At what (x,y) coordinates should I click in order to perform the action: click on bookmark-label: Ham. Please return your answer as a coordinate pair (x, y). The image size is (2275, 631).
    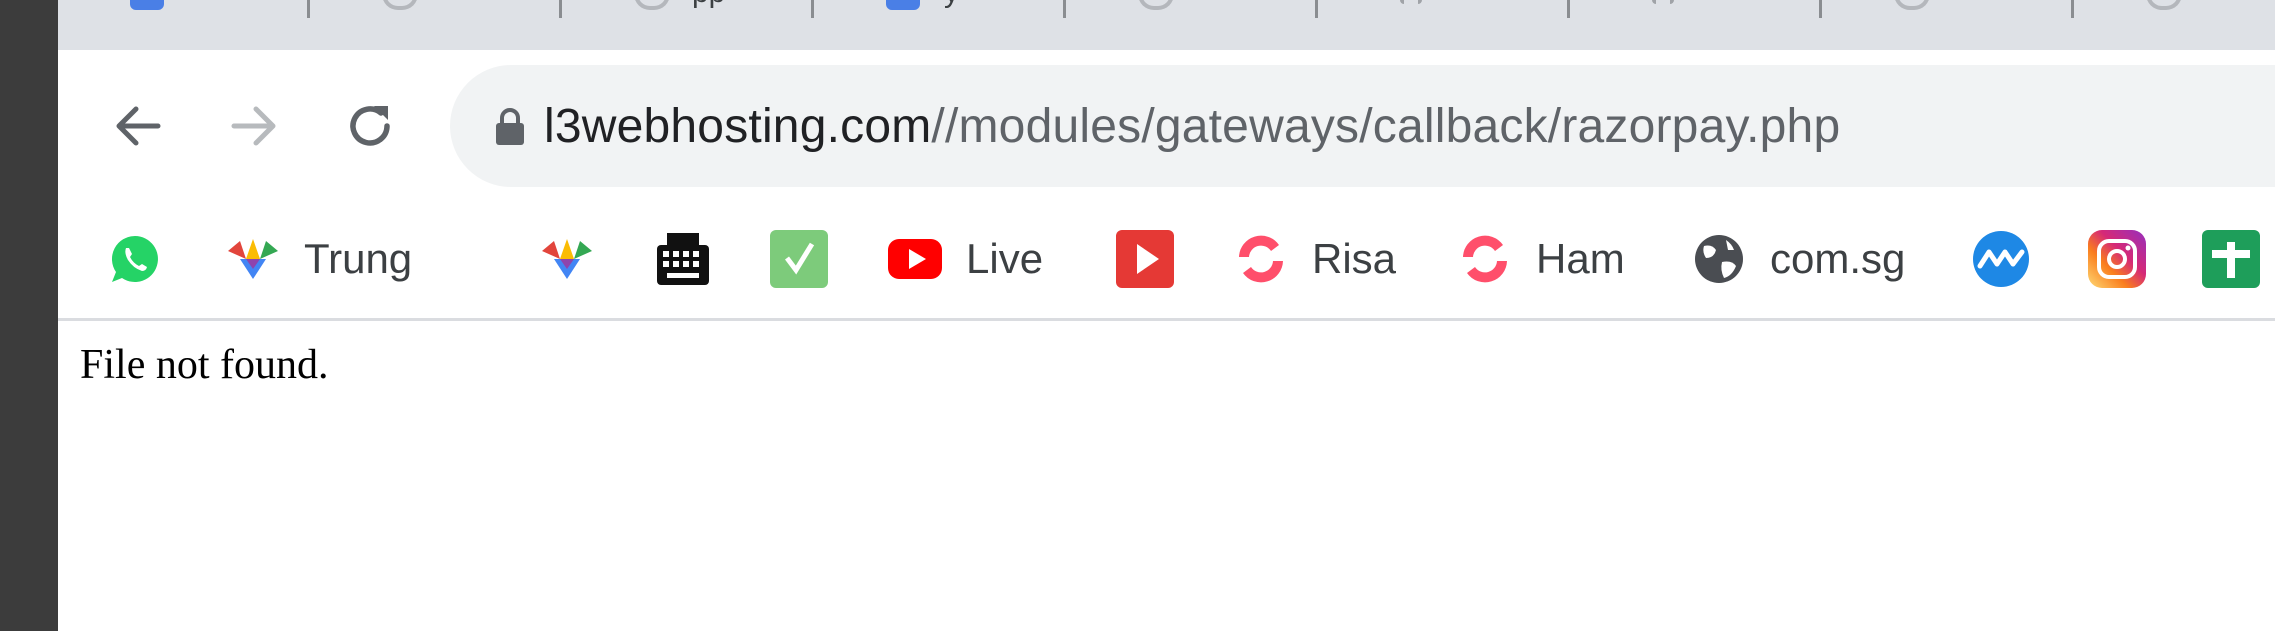
    Looking at the image, I should click on (1580, 258).